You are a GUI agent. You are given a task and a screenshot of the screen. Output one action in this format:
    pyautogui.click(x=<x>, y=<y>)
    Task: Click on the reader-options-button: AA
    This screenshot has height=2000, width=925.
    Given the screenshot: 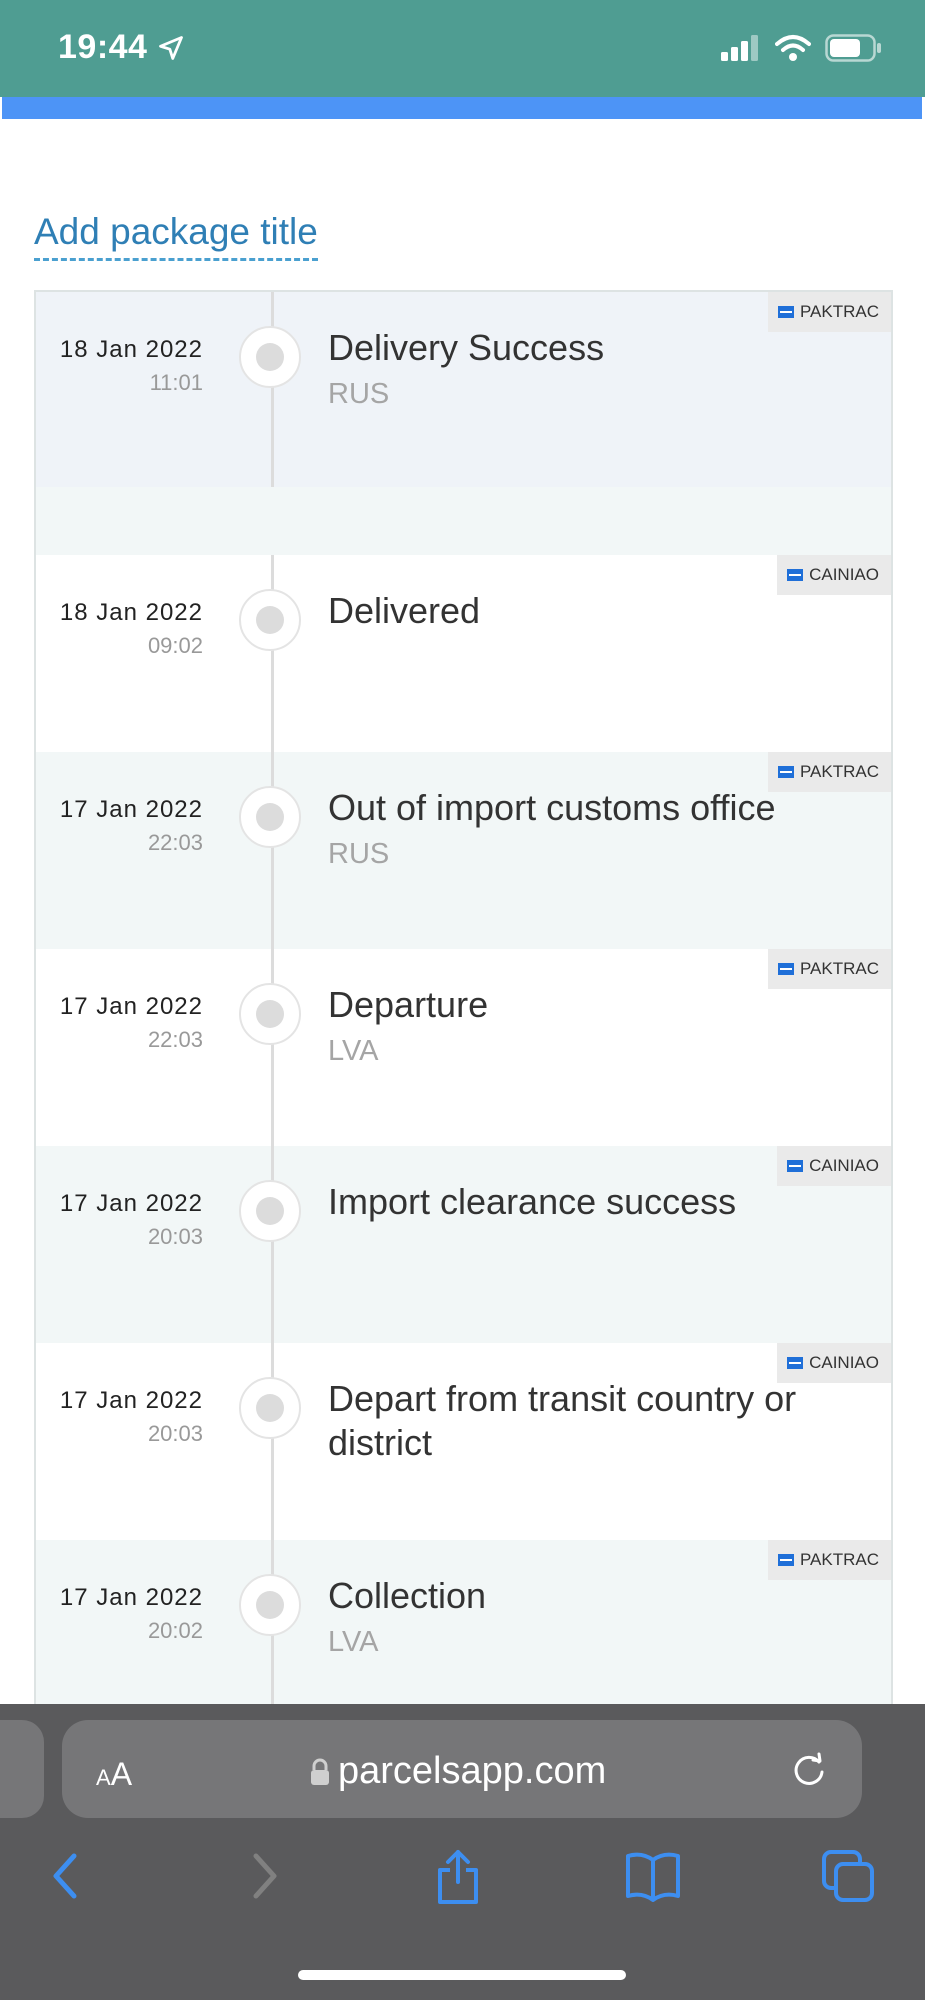 What is the action you would take?
    pyautogui.click(x=114, y=1774)
    